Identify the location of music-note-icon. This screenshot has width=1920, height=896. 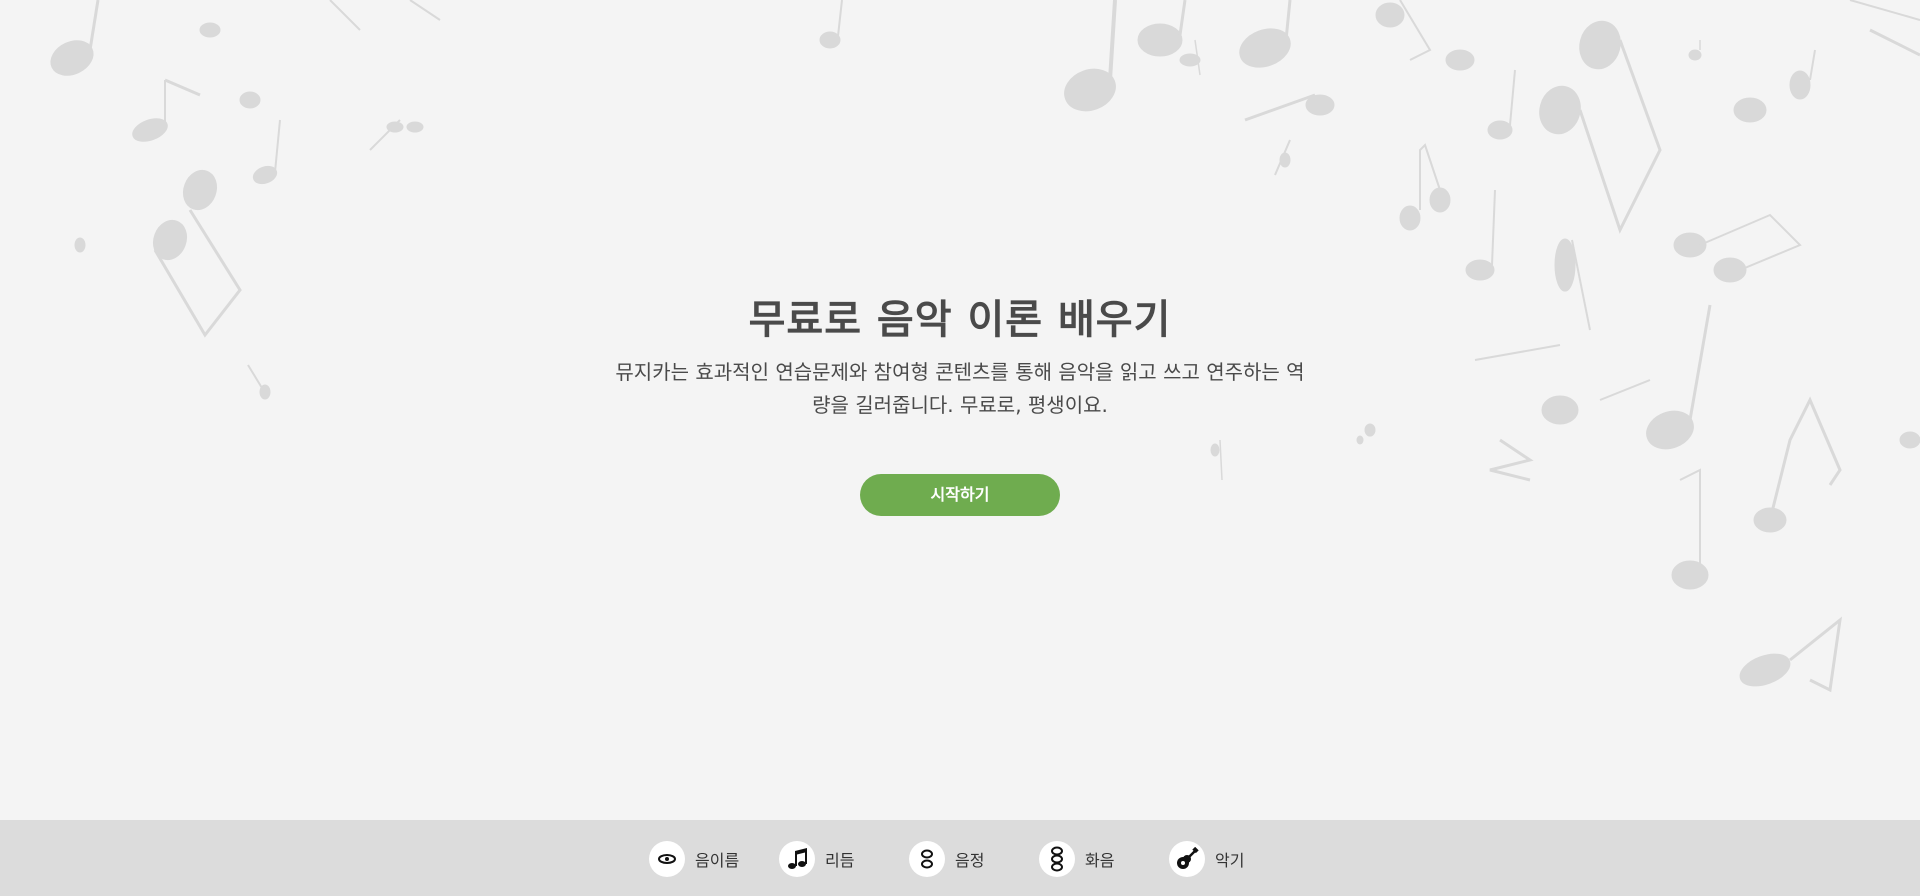
(797, 859).